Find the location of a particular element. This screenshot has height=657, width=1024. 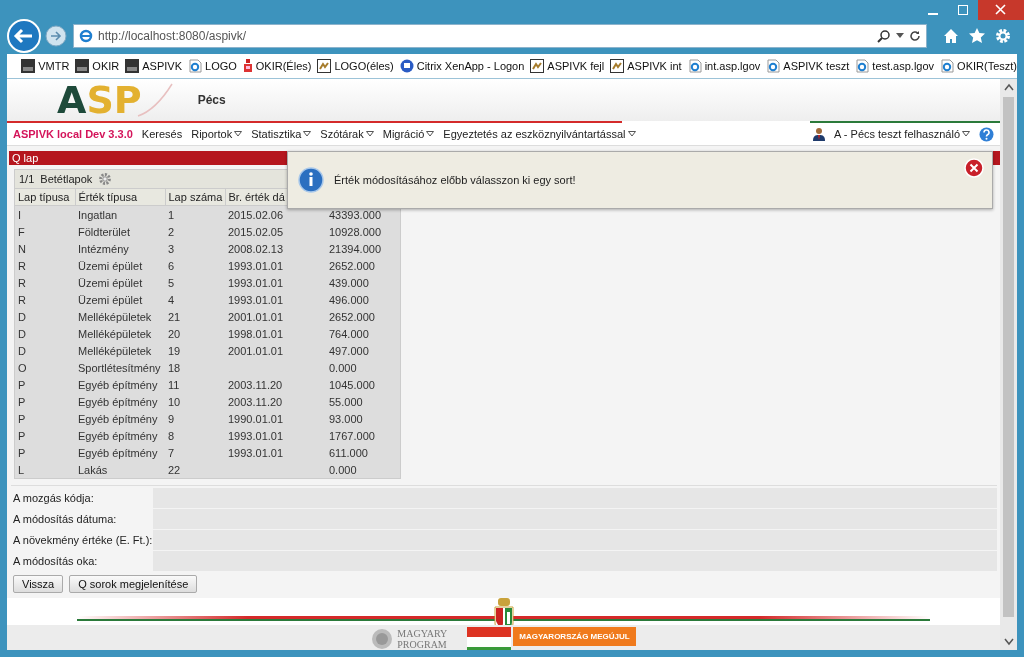

table-cell-text: 1045.000 is located at coordinates (352, 385).